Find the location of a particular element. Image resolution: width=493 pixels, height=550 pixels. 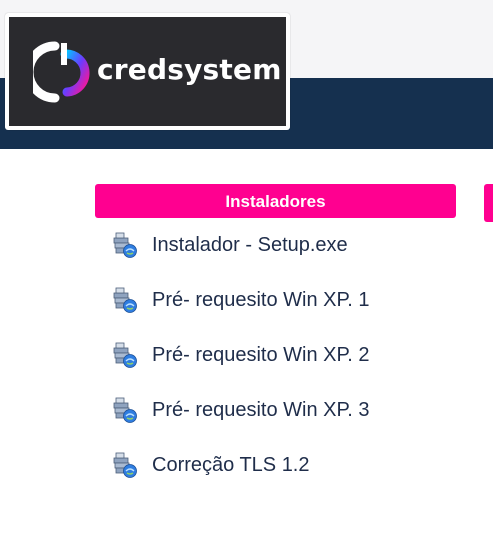

download-link-xp-1: Pré- requesito Win XP. 1 is located at coordinates (240, 300).